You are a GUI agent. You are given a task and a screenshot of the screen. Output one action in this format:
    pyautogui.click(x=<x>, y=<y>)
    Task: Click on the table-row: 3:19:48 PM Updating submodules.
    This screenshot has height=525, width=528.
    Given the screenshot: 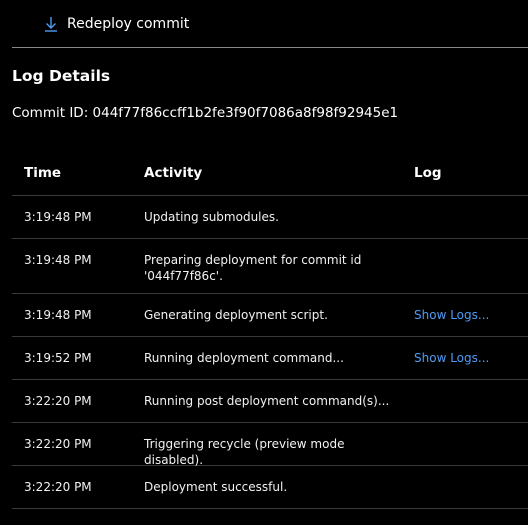 What is the action you would take?
    pyautogui.click(x=270, y=217)
    